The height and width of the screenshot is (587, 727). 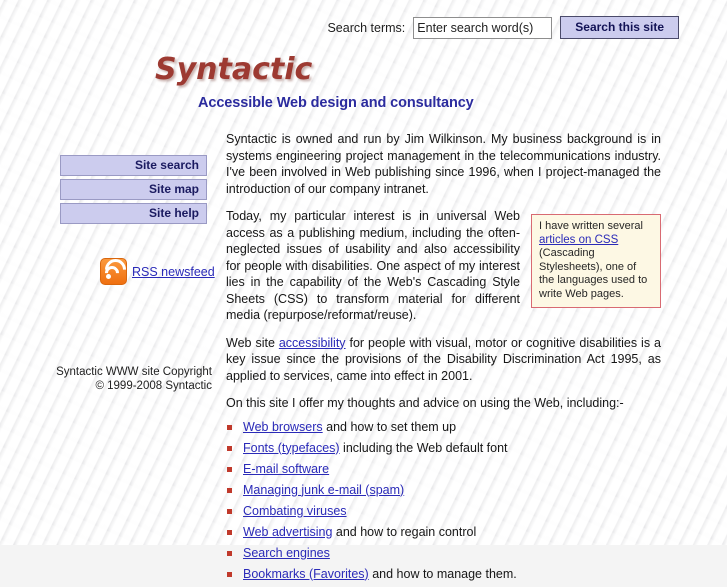 What do you see at coordinates (286, 553) in the screenshot?
I see `topic-link-search-engines: Search engines` at bounding box center [286, 553].